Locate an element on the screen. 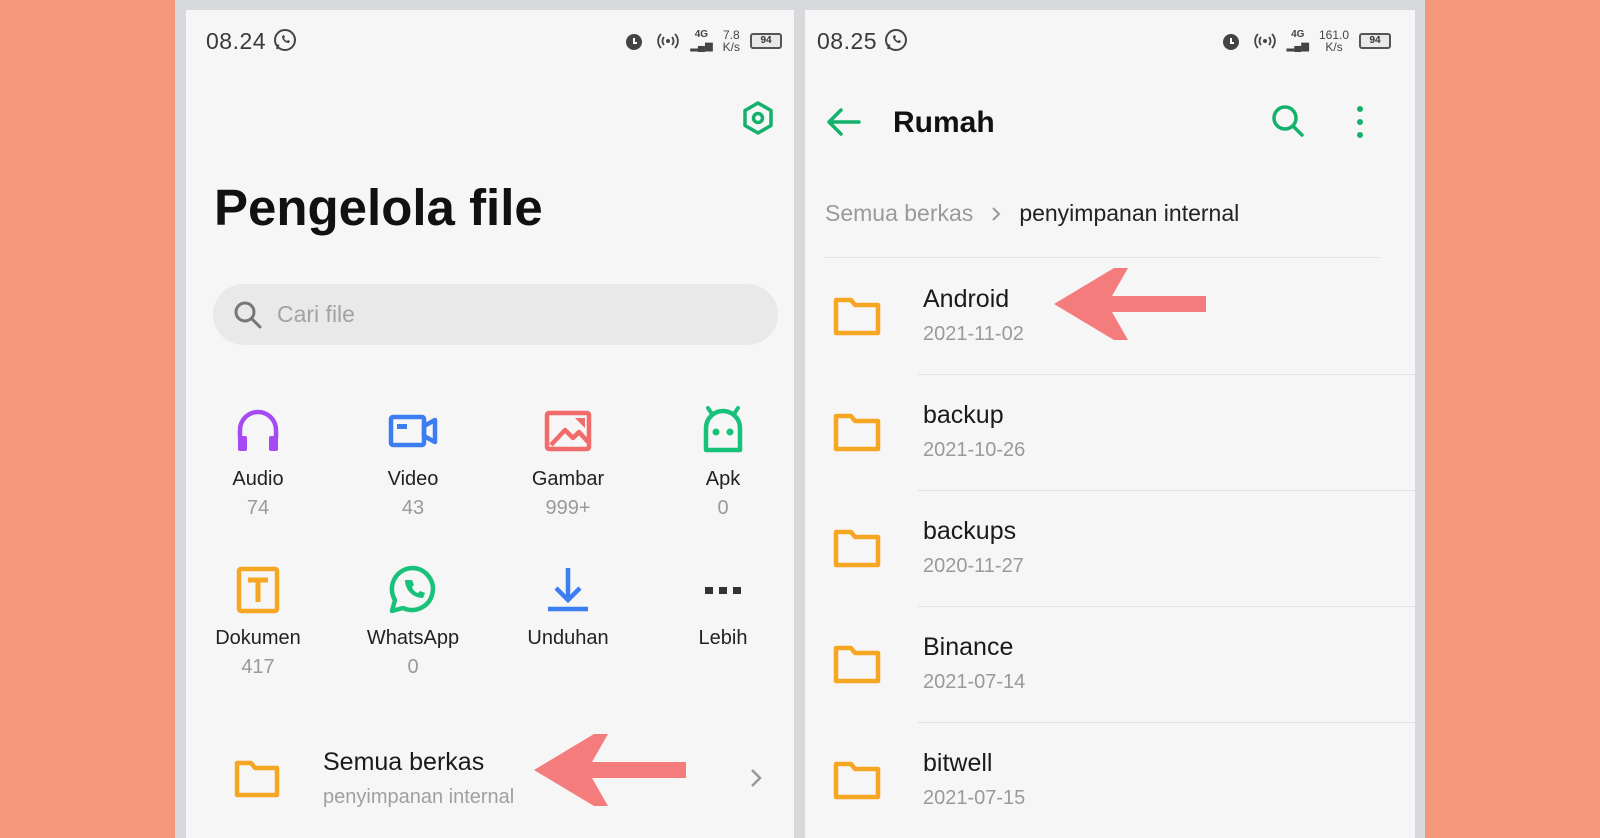 This screenshot has height=838, width=1600. category-whatsapp: WhatsApp 0 is located at coordinates (413, 621).